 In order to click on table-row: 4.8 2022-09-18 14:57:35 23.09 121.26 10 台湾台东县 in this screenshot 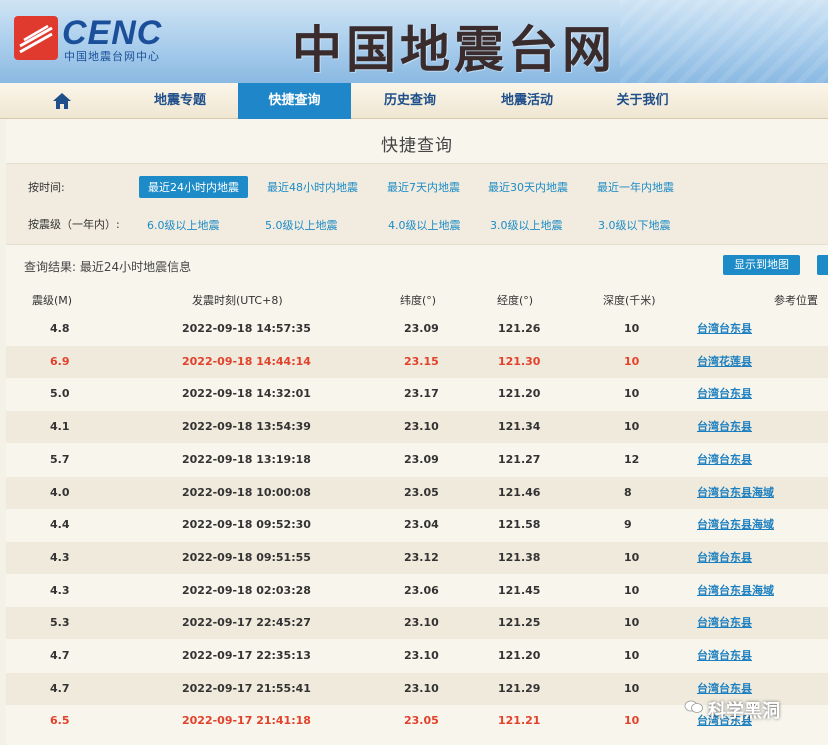, I will do `click(417, 329)`.